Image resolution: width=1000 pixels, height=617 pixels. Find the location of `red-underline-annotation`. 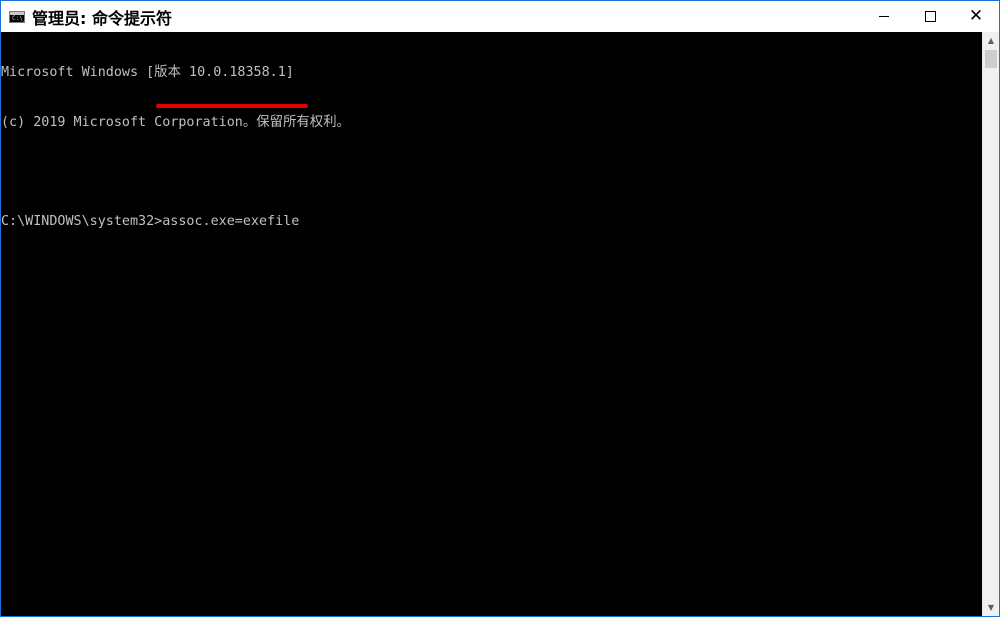

red-underline-annotation is located at coordinates (232, 106).